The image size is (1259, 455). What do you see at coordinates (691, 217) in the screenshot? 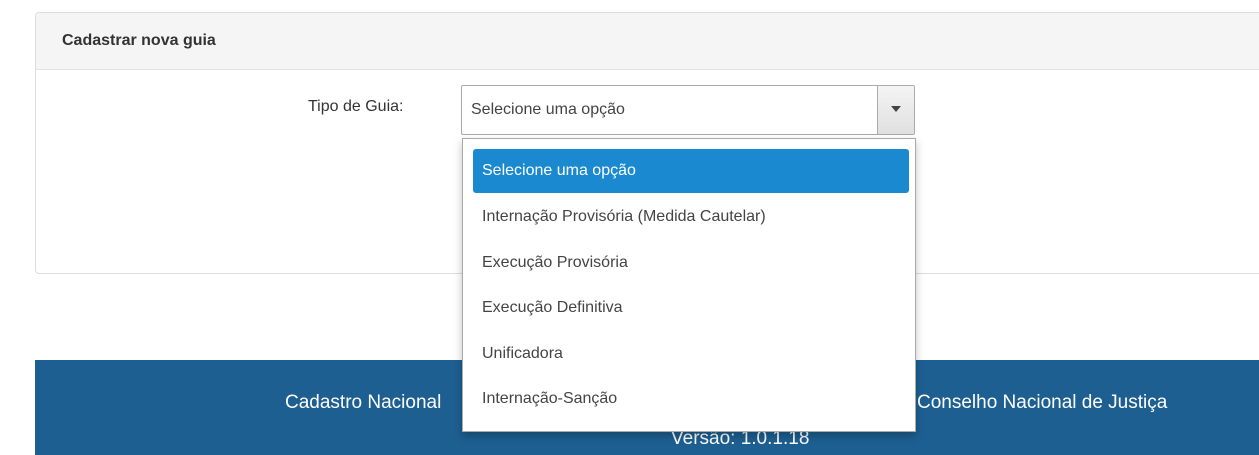
I see `dropdown-option-internacao-provisoria: Internação Provisória (Medida Cautelar)` at bounding box center [691, 217].